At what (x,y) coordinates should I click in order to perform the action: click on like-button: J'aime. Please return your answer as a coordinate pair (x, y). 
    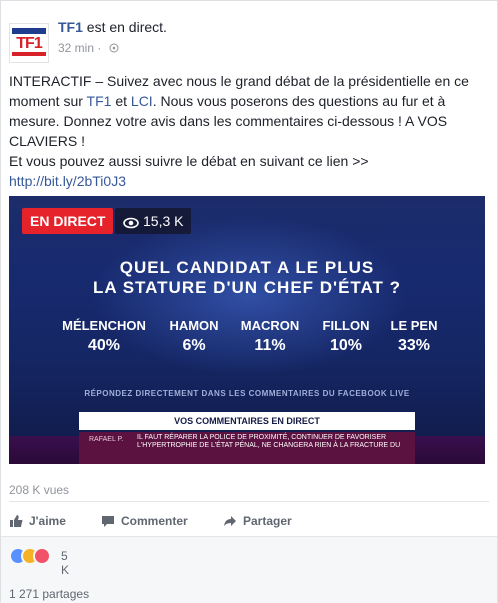
    Looking at the image, I should click on (37, 522).